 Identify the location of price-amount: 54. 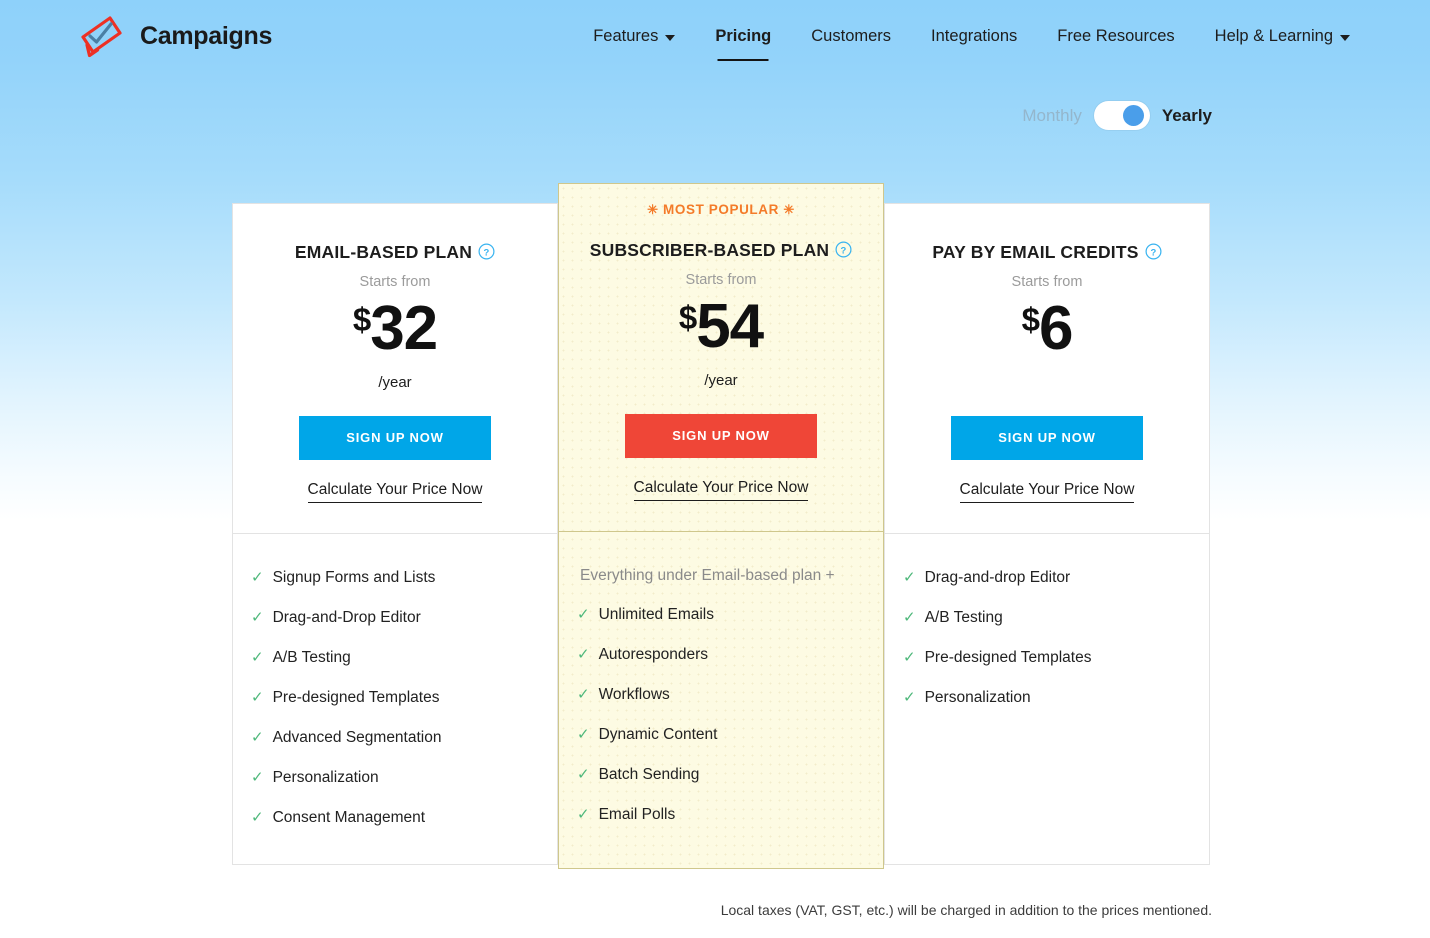
(730, 326).